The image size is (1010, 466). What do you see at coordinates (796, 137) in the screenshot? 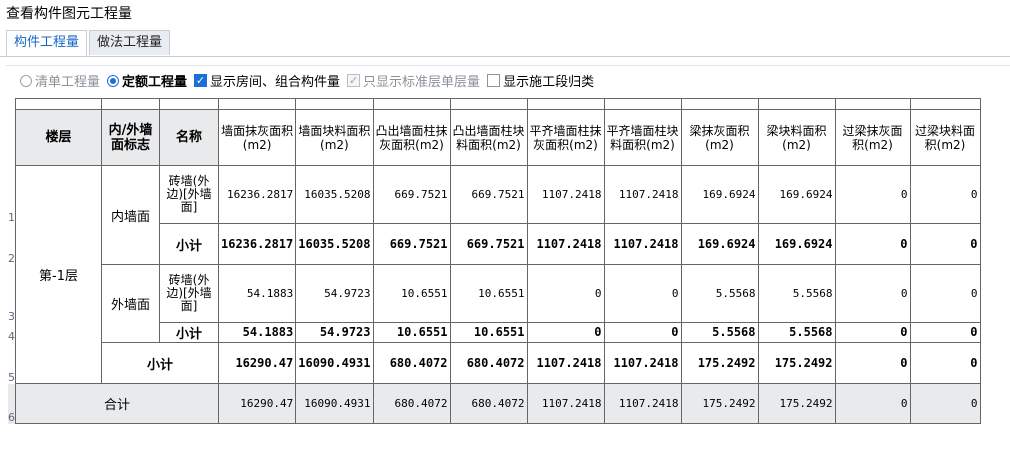
I see `header-col-8: 梁块料面积(m2)` at bounding box center [796, 137].